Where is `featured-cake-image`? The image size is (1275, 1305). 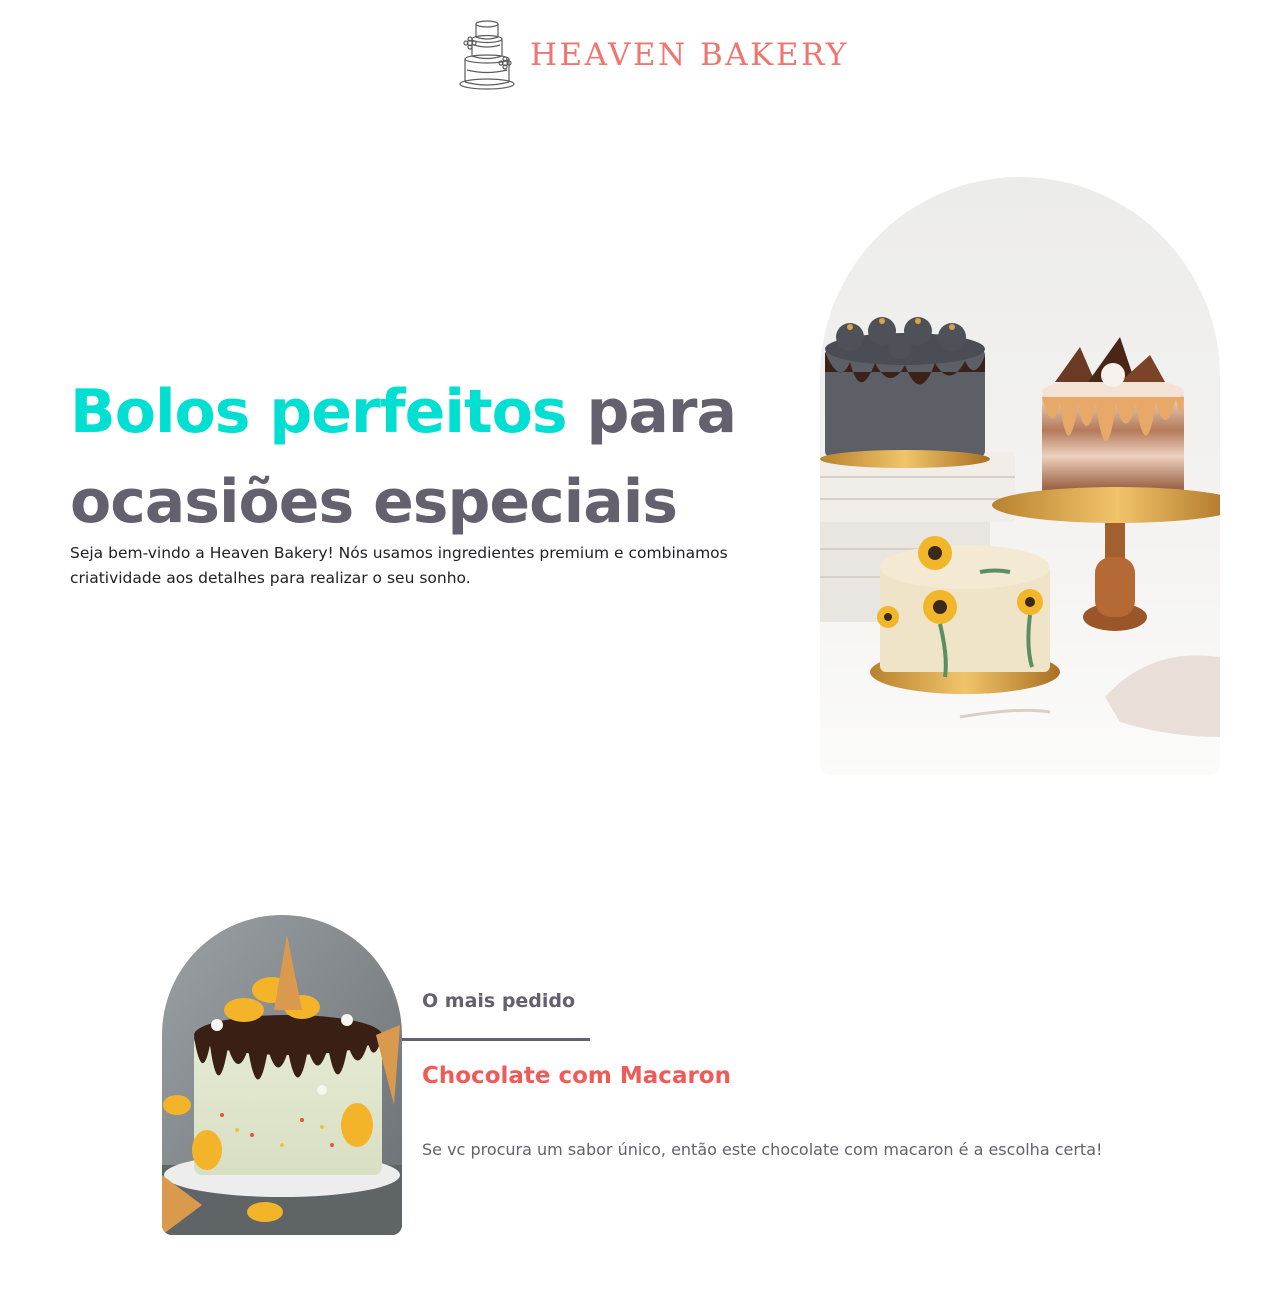 featured-cake-image is located at coordinates (282, 1075).